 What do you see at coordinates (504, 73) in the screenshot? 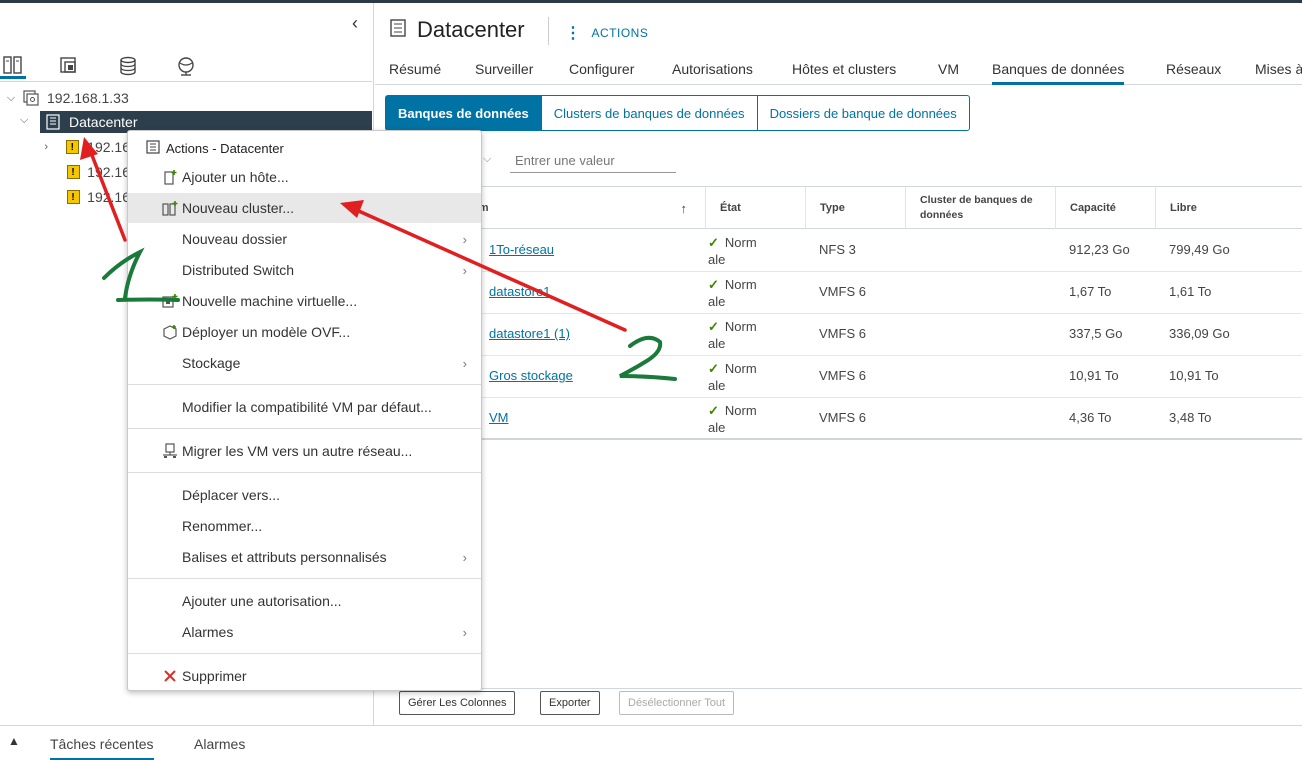
I see `tab-monitor: Surveiller` at bounding box center [504, 73].